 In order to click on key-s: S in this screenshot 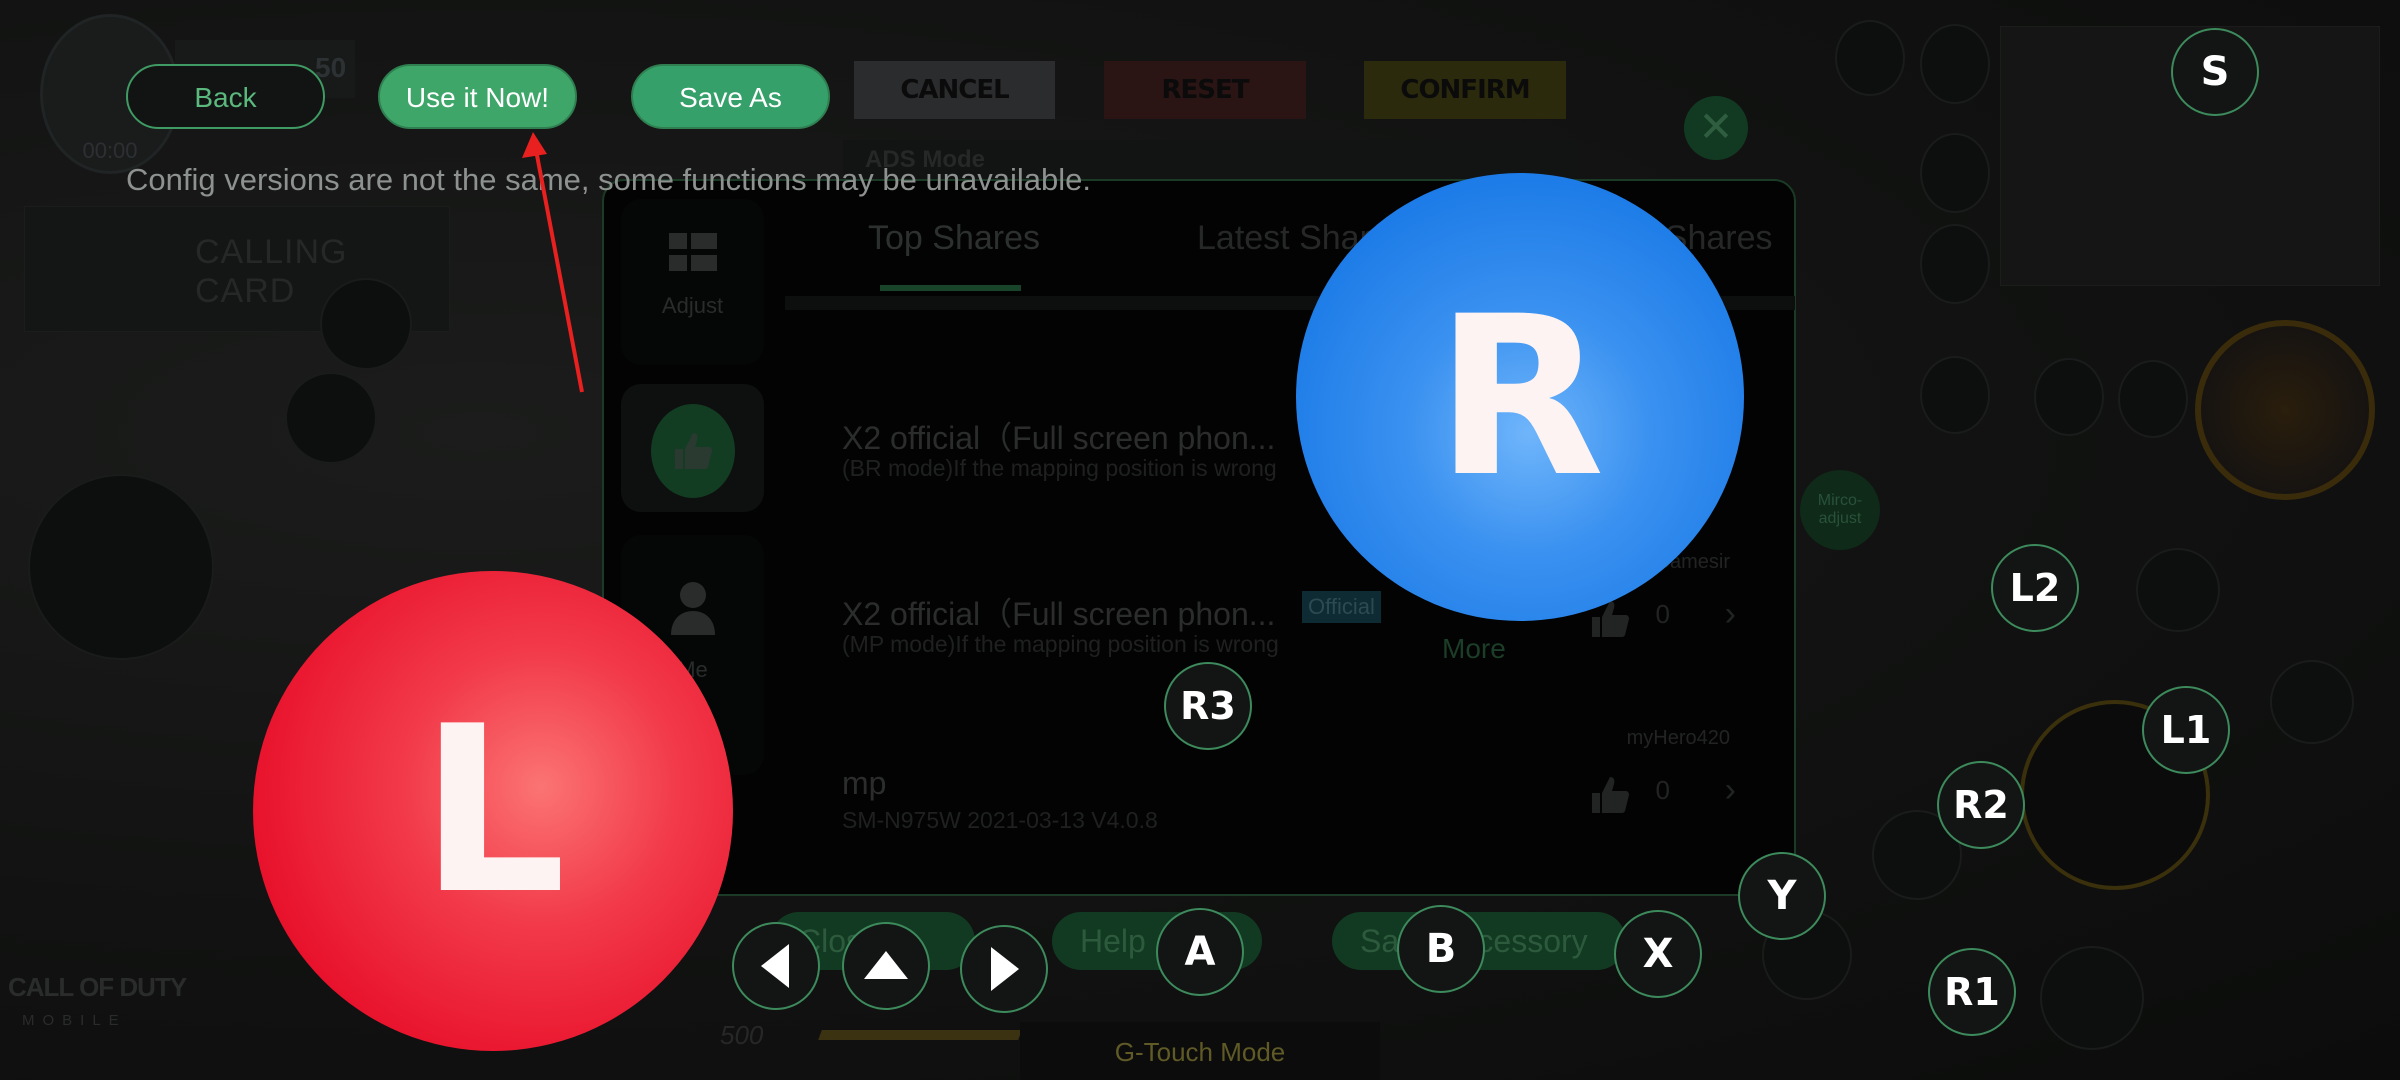, I will do `click(2215, 72)`.